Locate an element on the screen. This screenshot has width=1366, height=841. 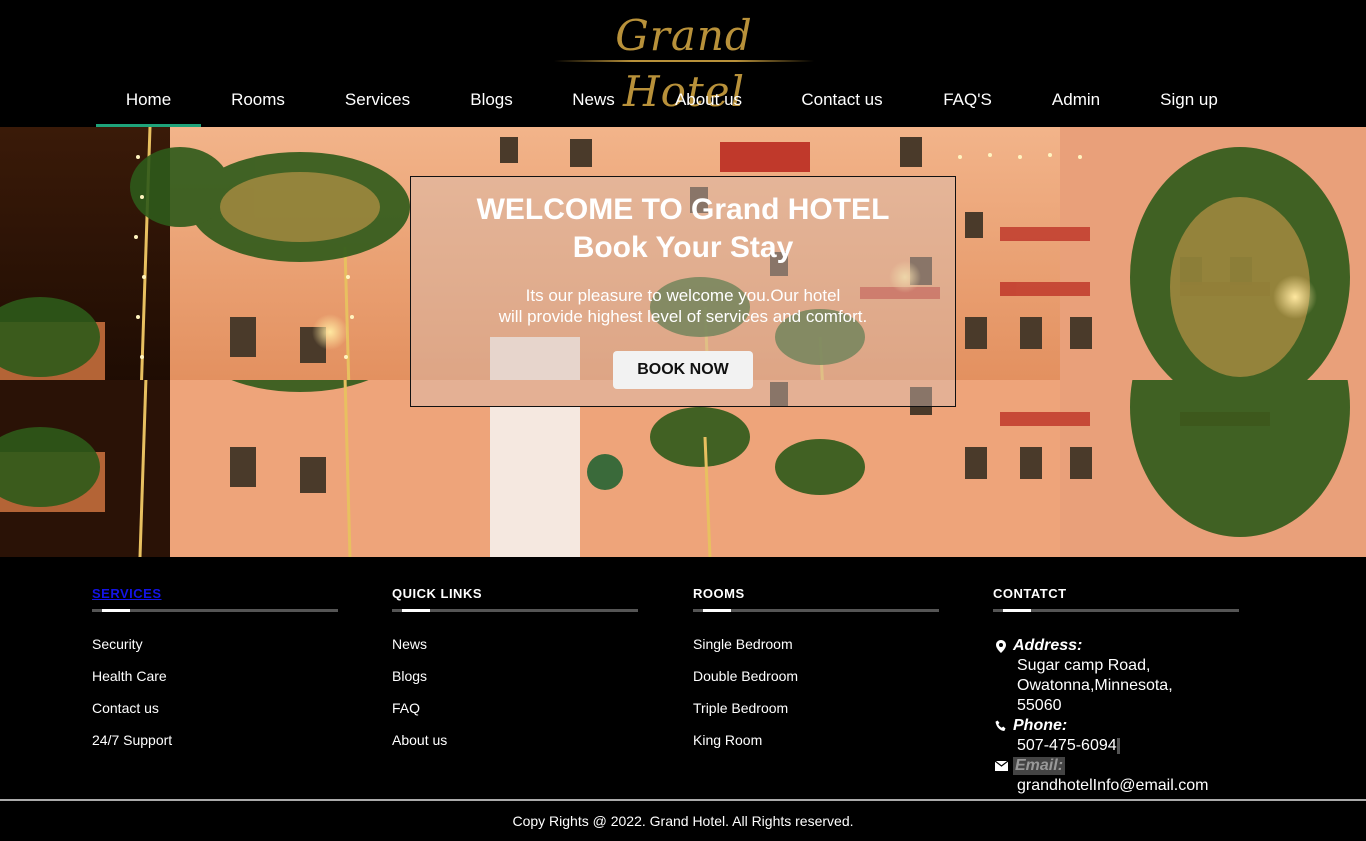
footer-link-single-bedroom: Single Bedroom is located at coordinates (816, 652).